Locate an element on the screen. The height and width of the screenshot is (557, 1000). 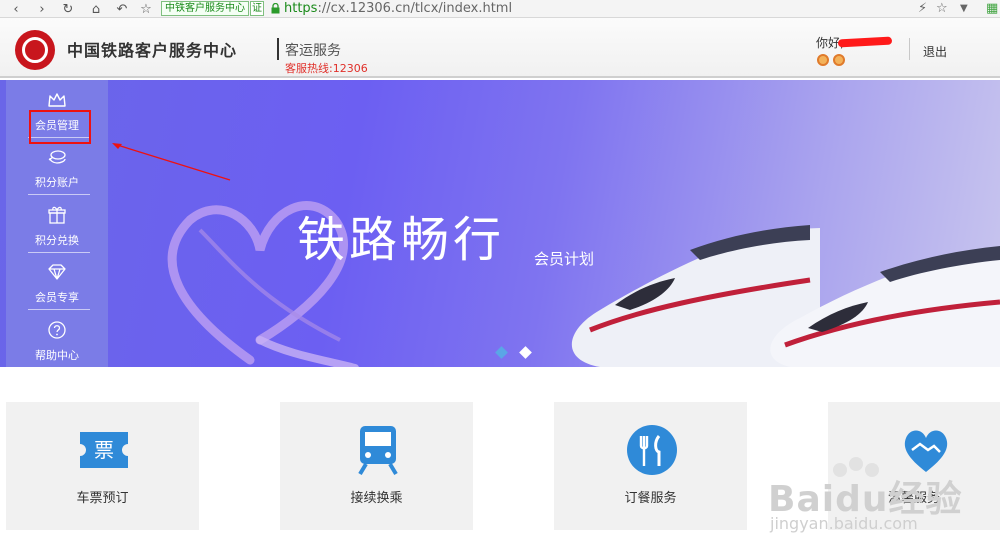
service-card-ticket-booking: 票 车票预订 is located at coordinates (102, 466).